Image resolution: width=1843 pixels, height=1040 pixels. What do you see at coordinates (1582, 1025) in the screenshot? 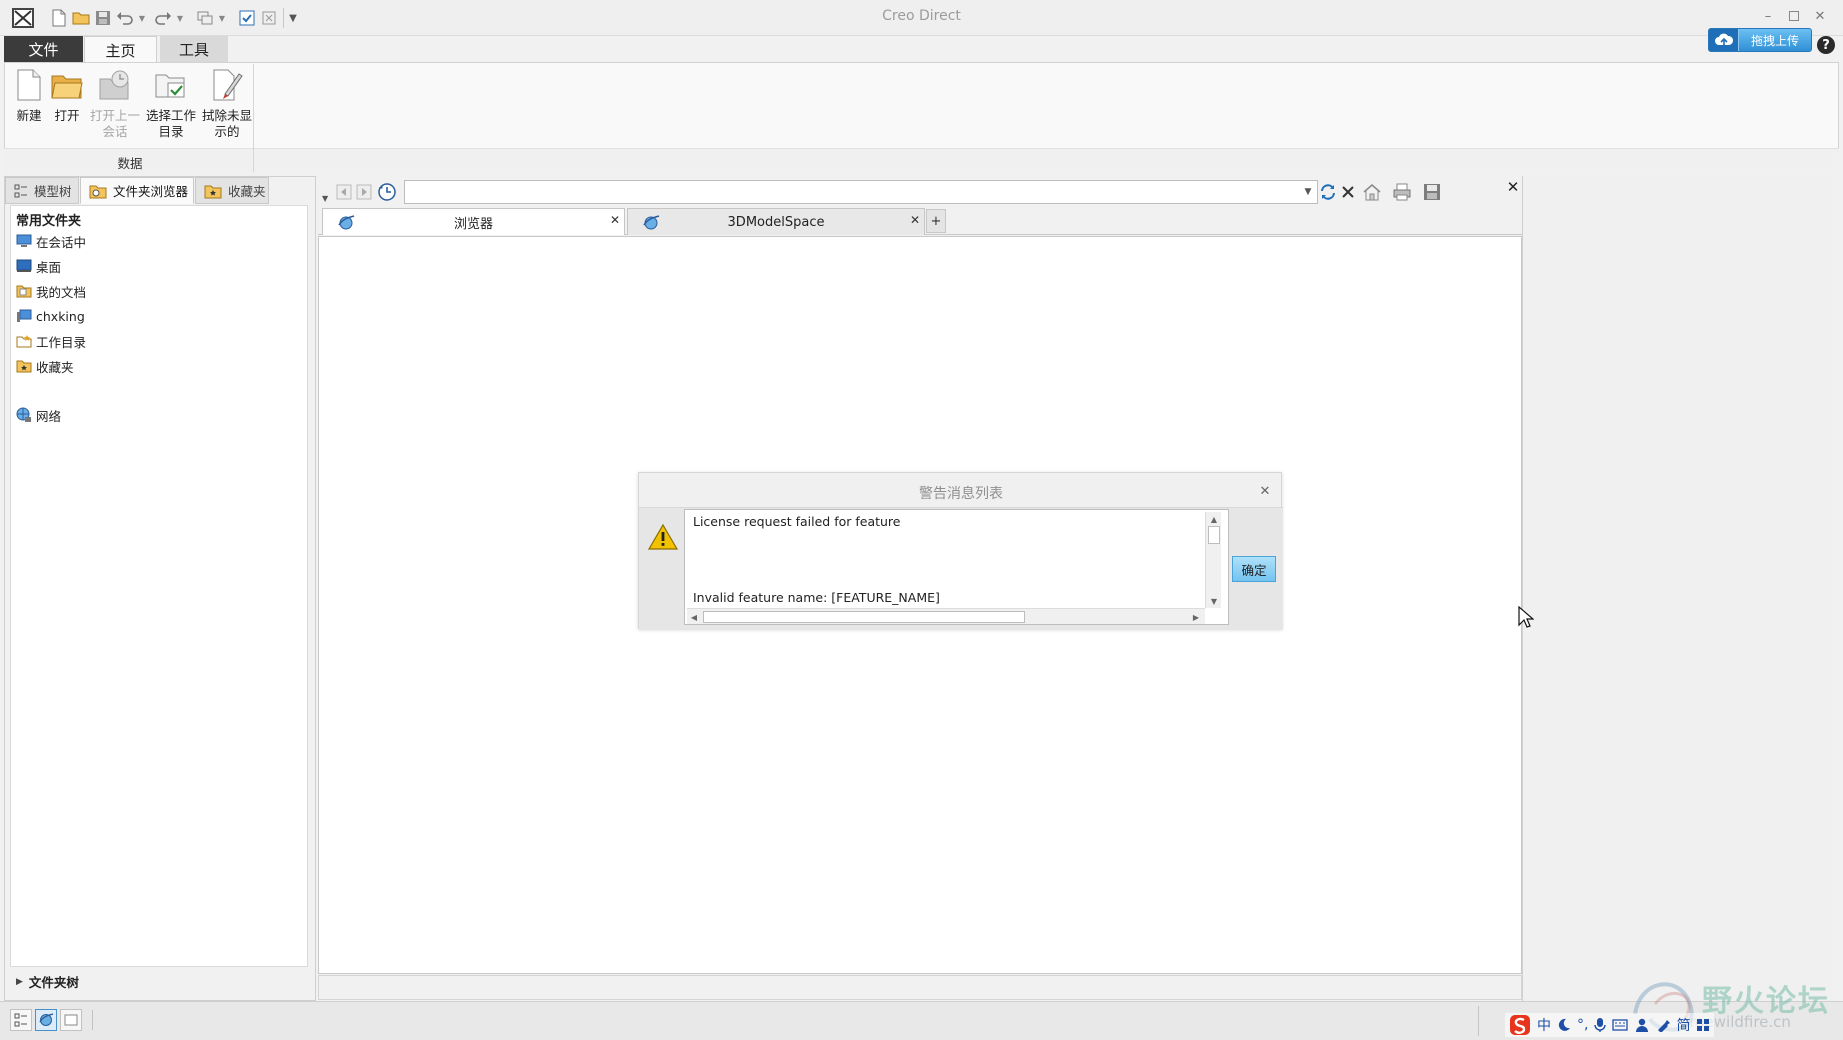
I see `punctuation-icon: °,` at bounding box center [1582, 1025].